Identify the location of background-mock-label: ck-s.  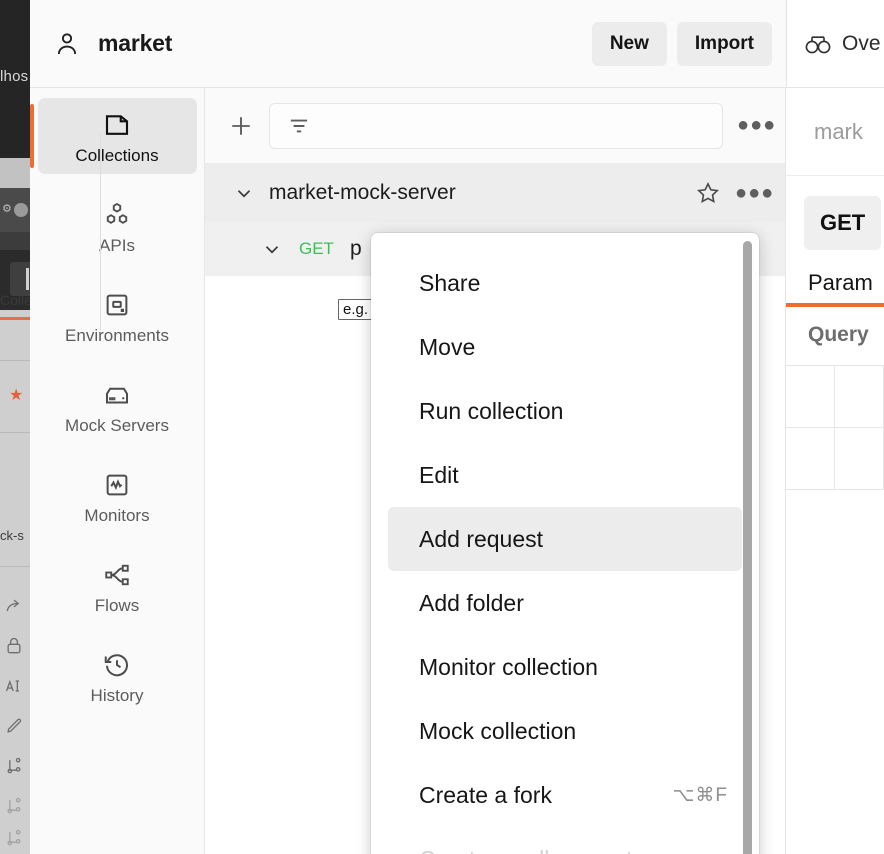
(12, 535).